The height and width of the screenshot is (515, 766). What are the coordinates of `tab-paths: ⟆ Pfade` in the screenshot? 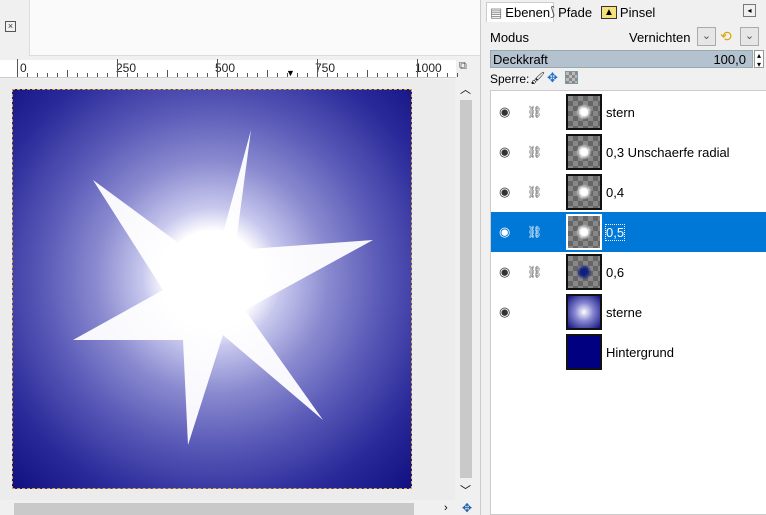 It's located at (571, 12).